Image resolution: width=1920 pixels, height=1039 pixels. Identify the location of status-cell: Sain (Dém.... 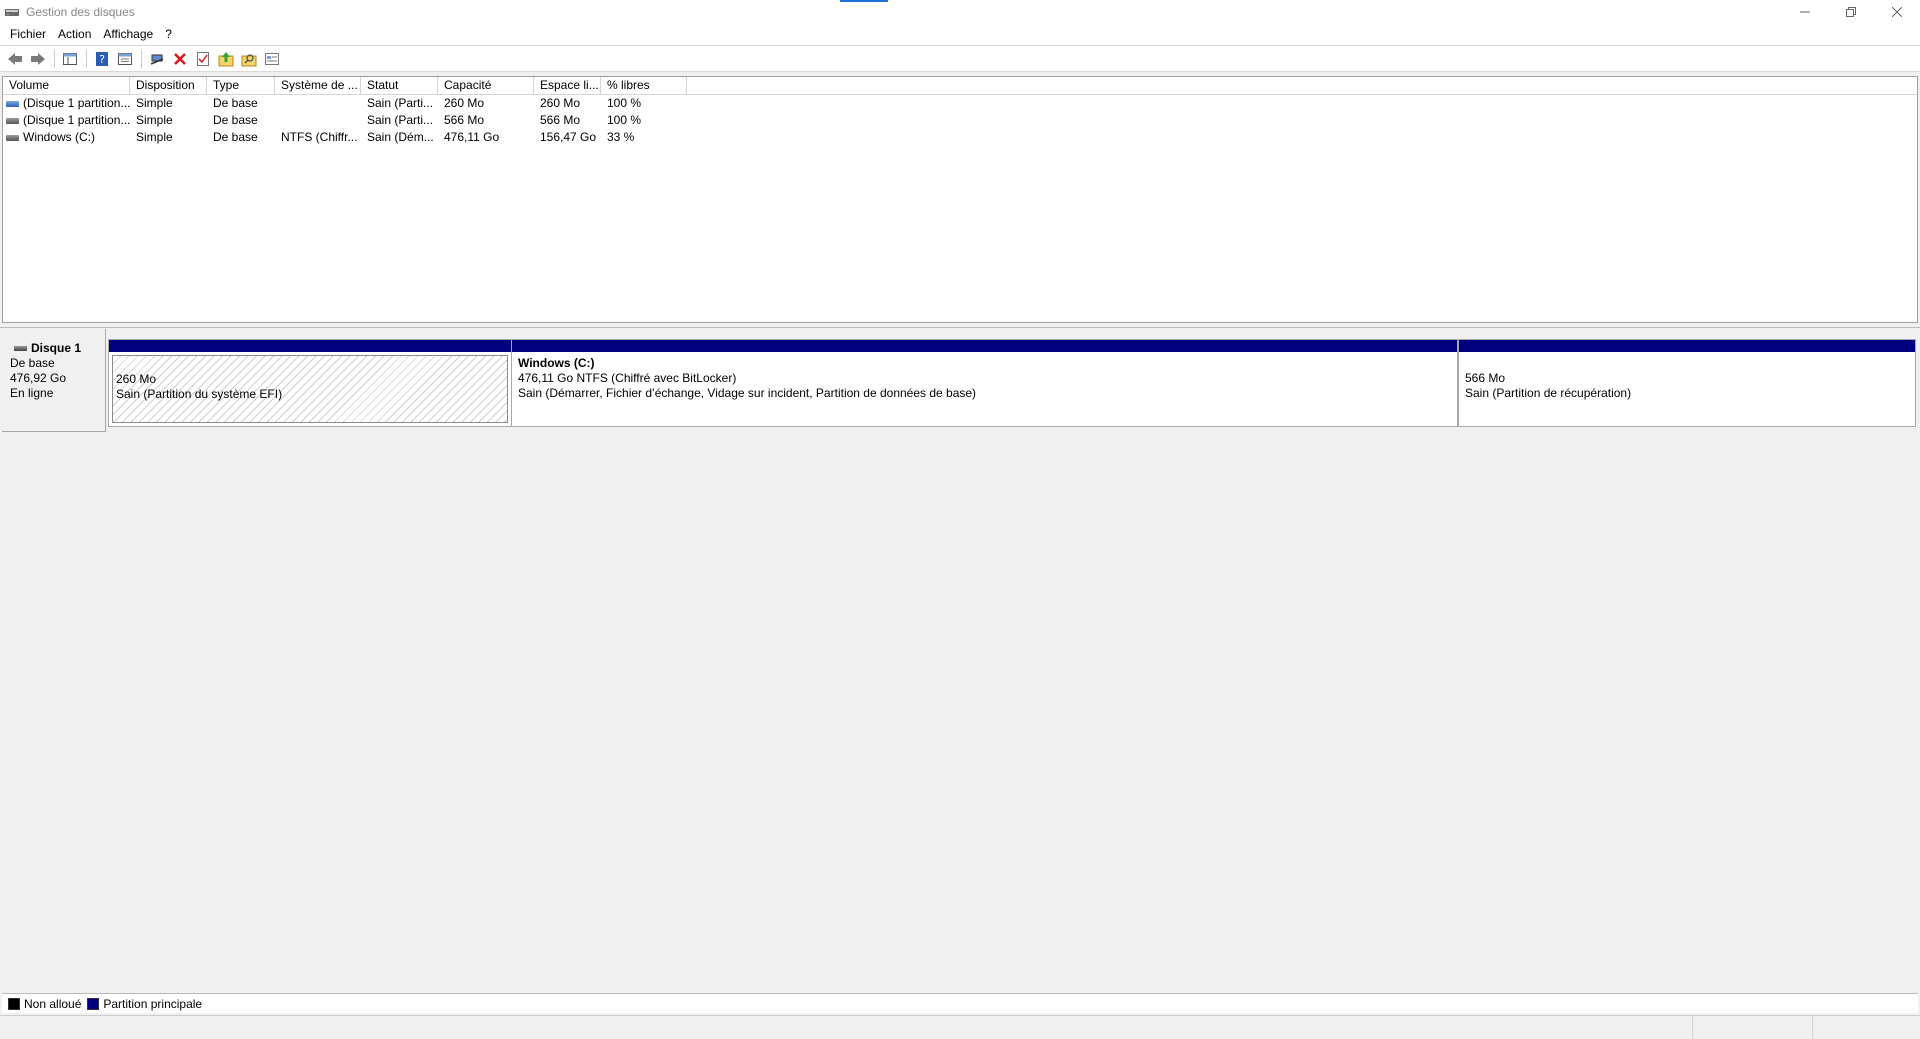
(400, 137).